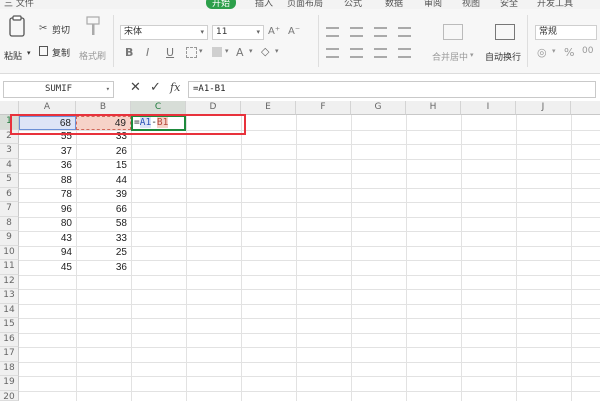 The image size is (600, 404). I want to click on font-color-dropdown-icon: ▾, so click(251, 51).